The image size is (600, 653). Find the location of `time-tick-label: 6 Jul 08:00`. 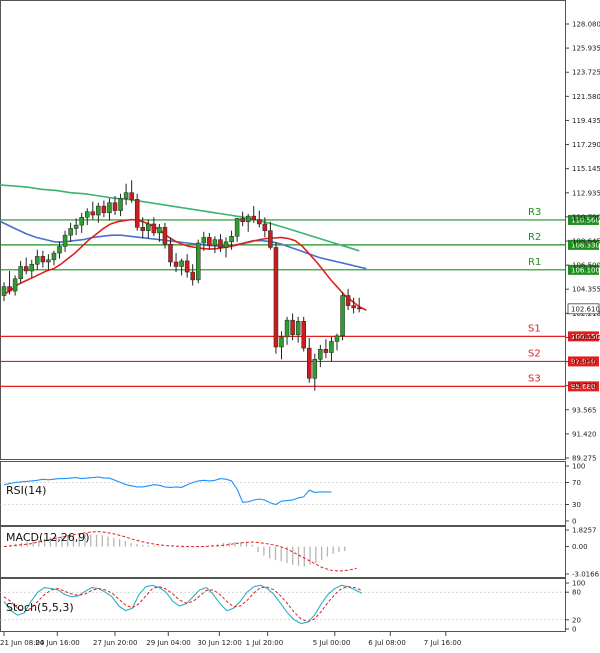

time-tick-label: 6 Jul 08:00 is located at coordinates (387, 643).